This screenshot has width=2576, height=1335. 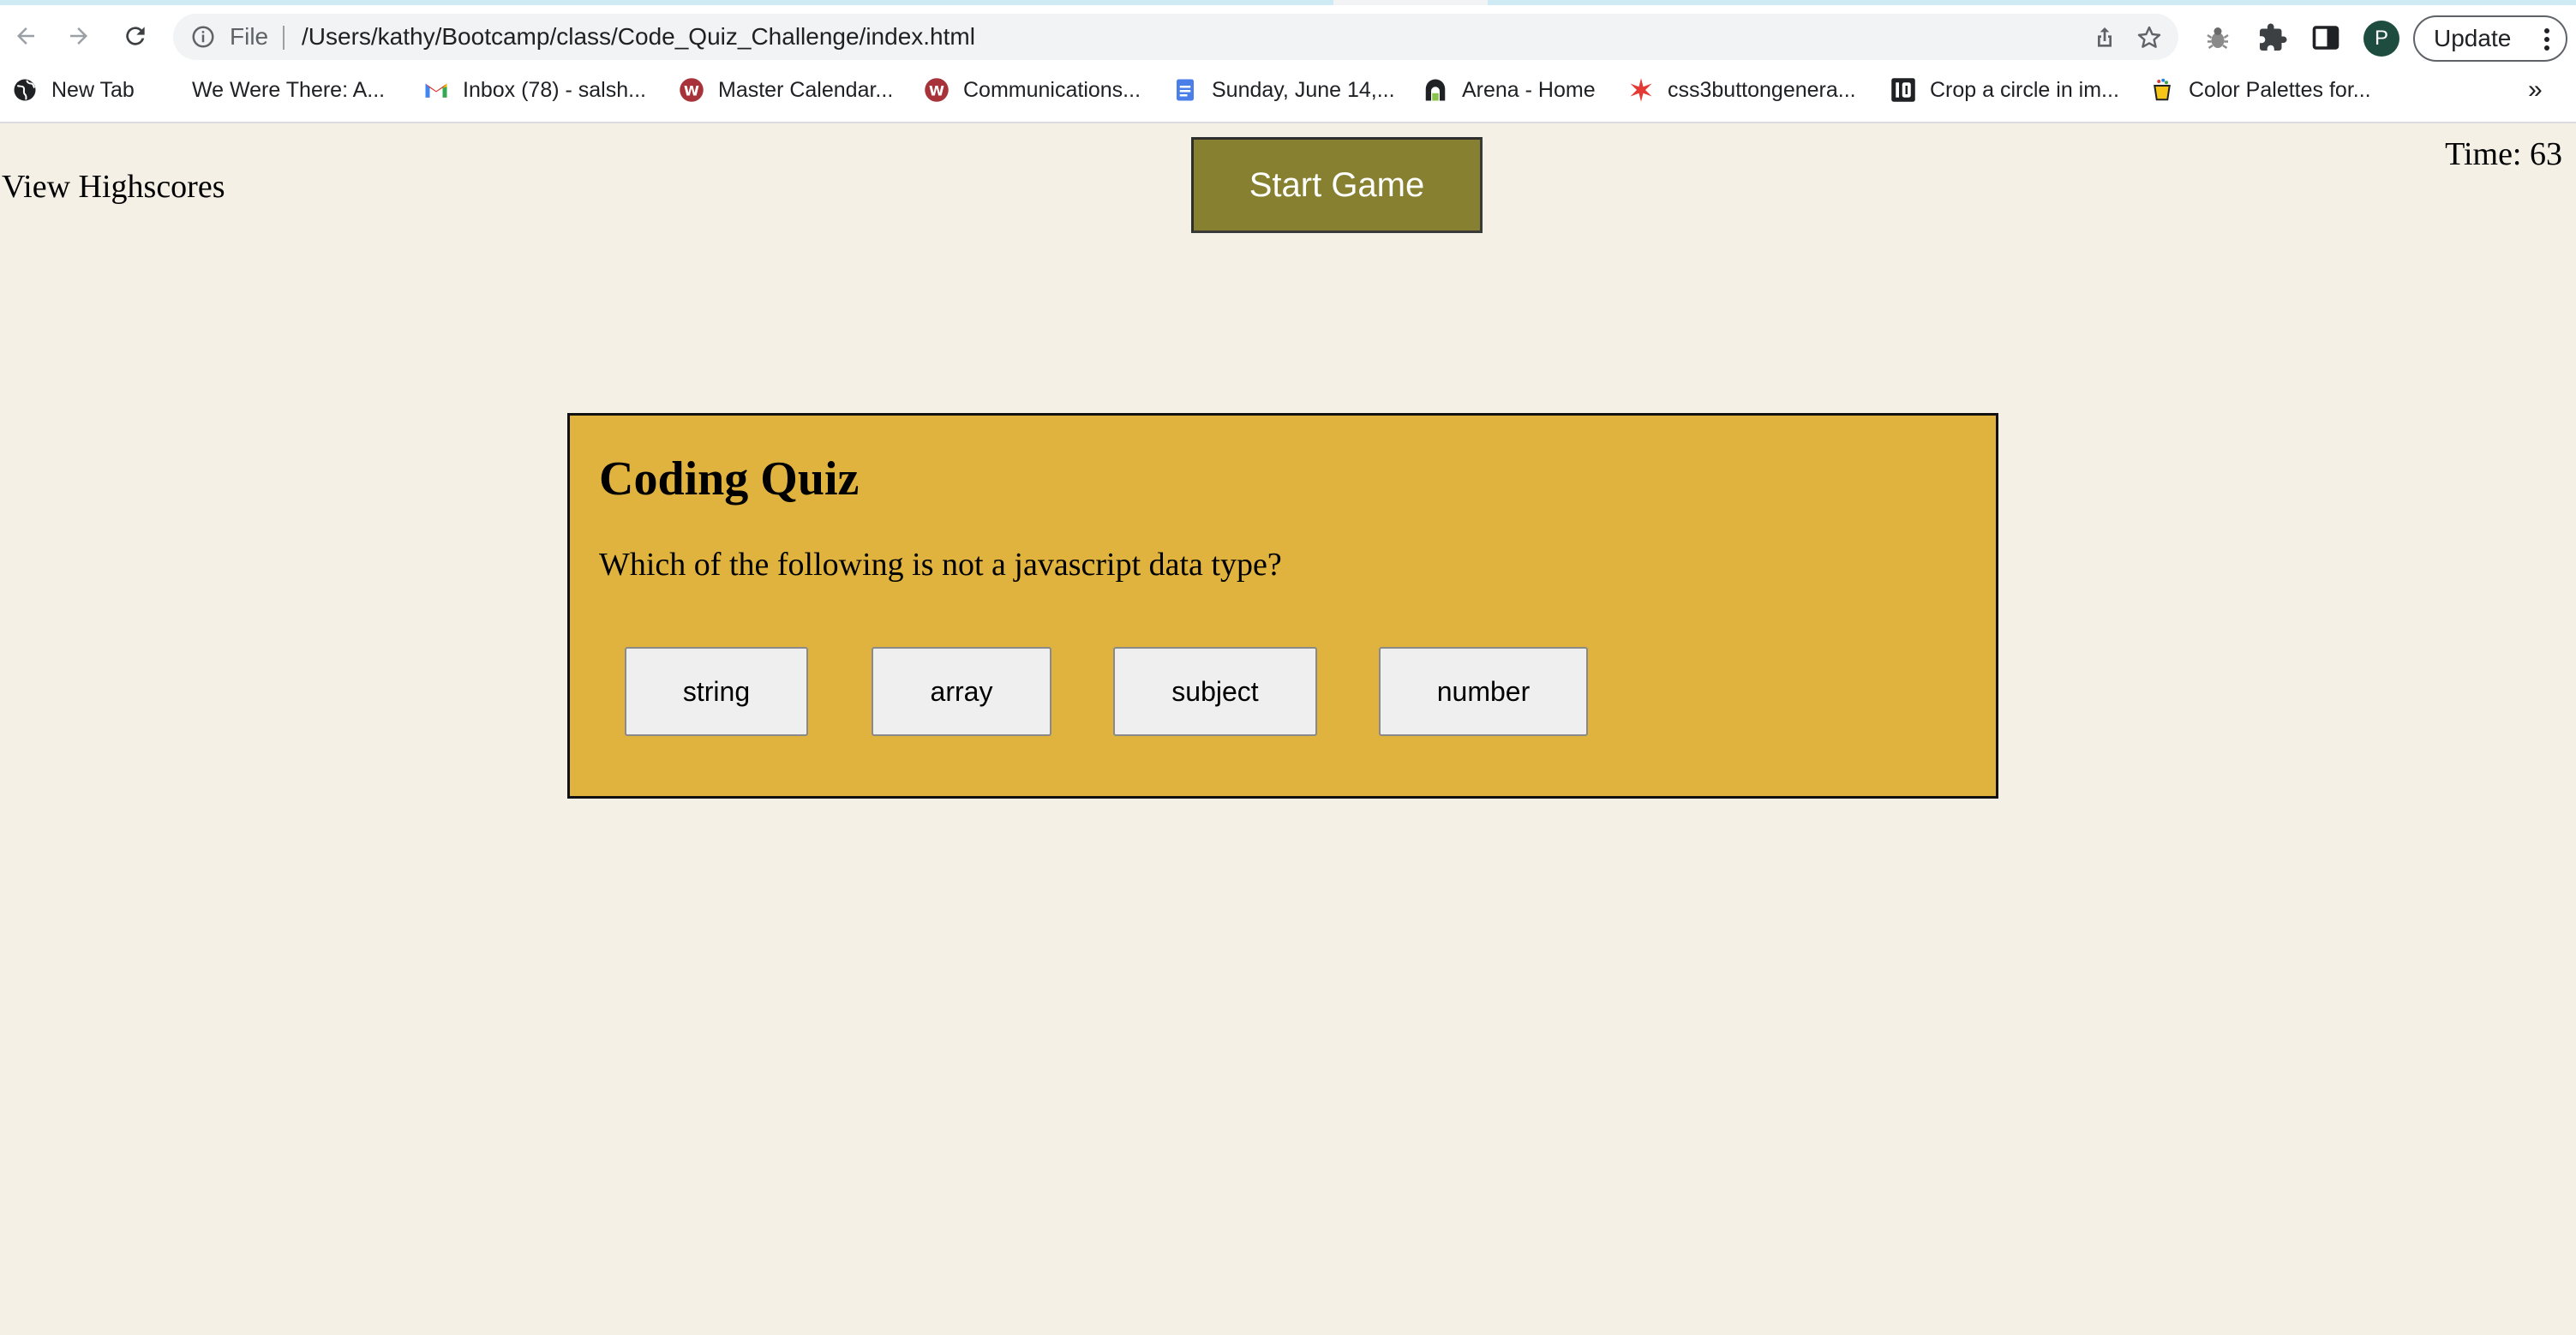 I want to click on gmail-icon, so click(x=436, y=91).